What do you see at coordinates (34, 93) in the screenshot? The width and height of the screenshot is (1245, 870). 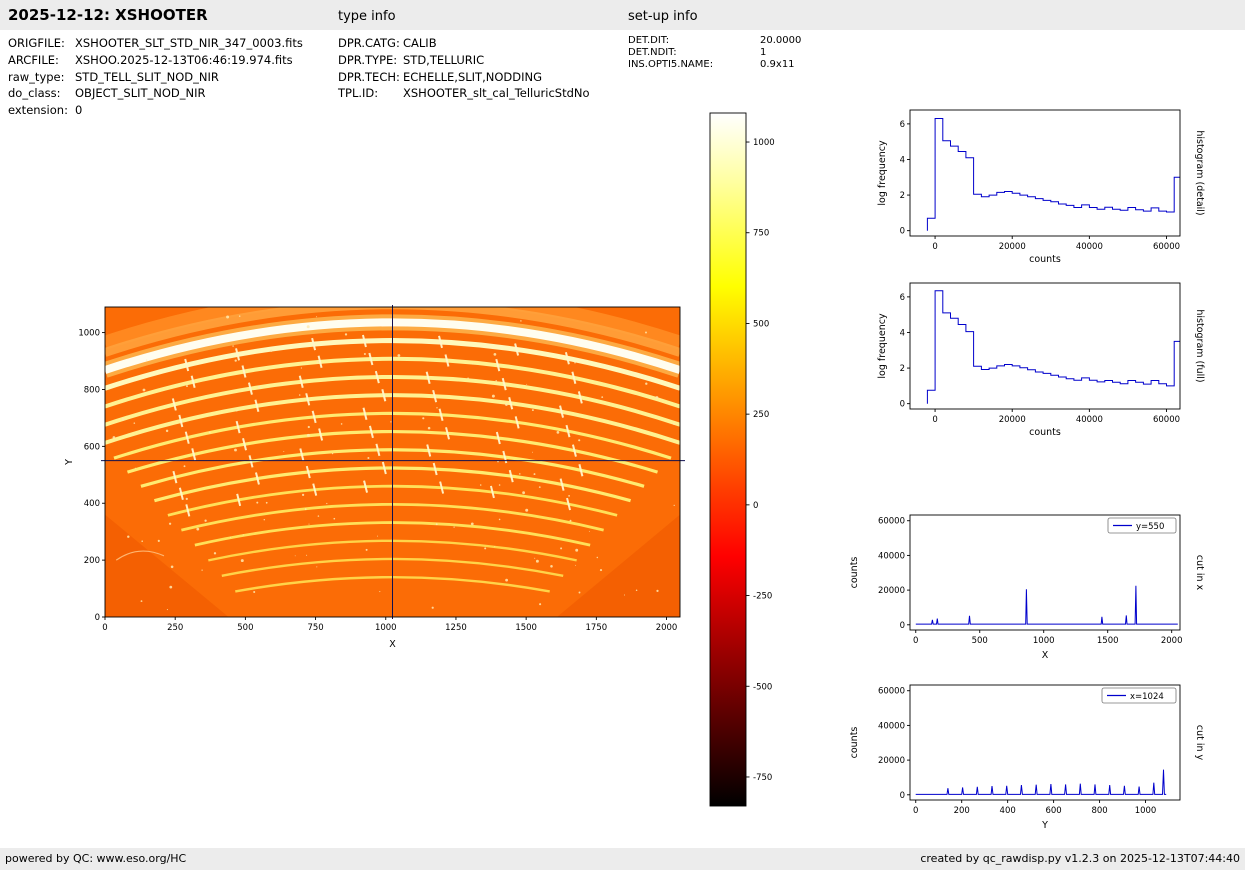 I see `file-info-key: do_class:` at bounding box center [34, 93].